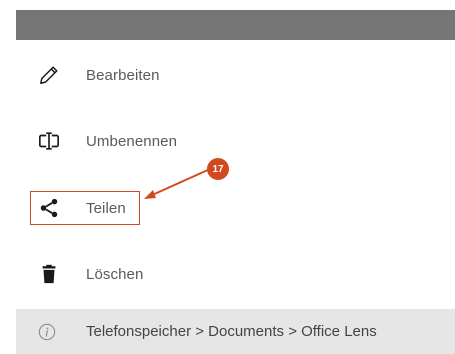 This screenshot has height=354, width=455. What do you see at coordinates (49, 141) in the screenshot?
I see `rename-icon` at bounding box center [49, 141].